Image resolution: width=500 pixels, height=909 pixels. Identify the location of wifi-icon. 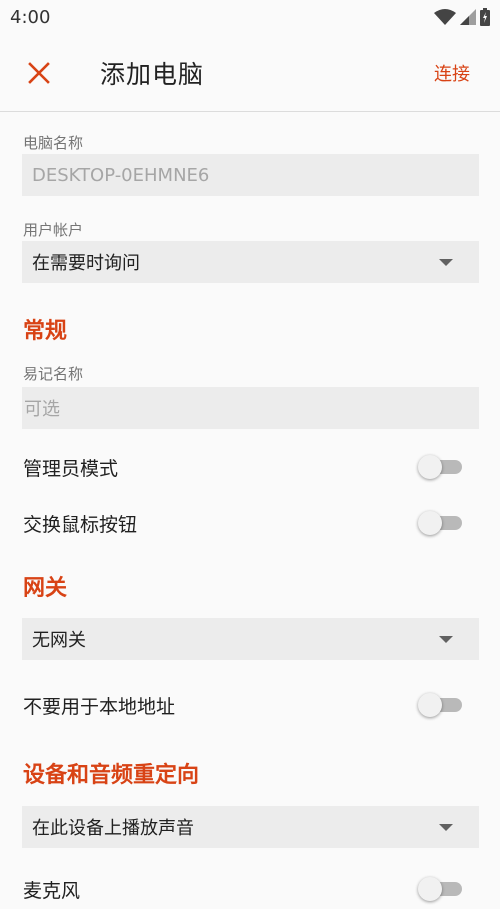
(445, 17).